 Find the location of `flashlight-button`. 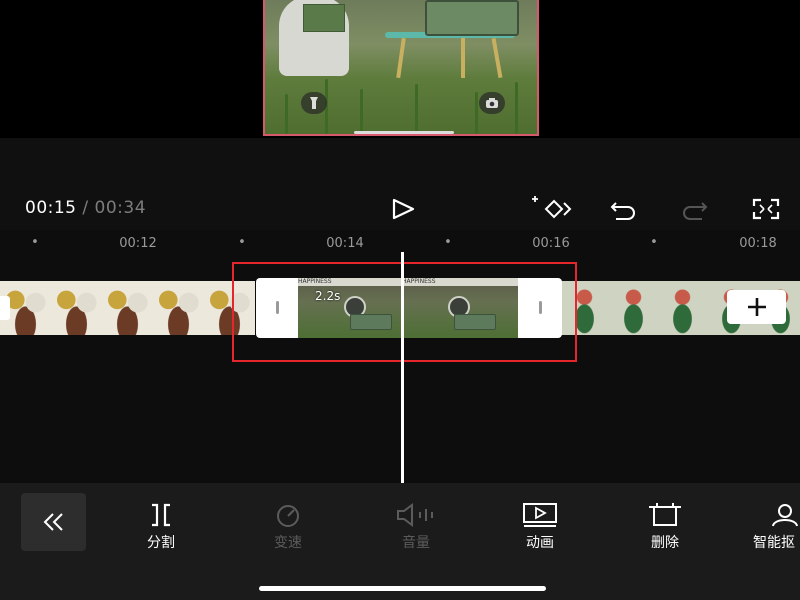

flashlight-button is located at coordinates (314, 103).